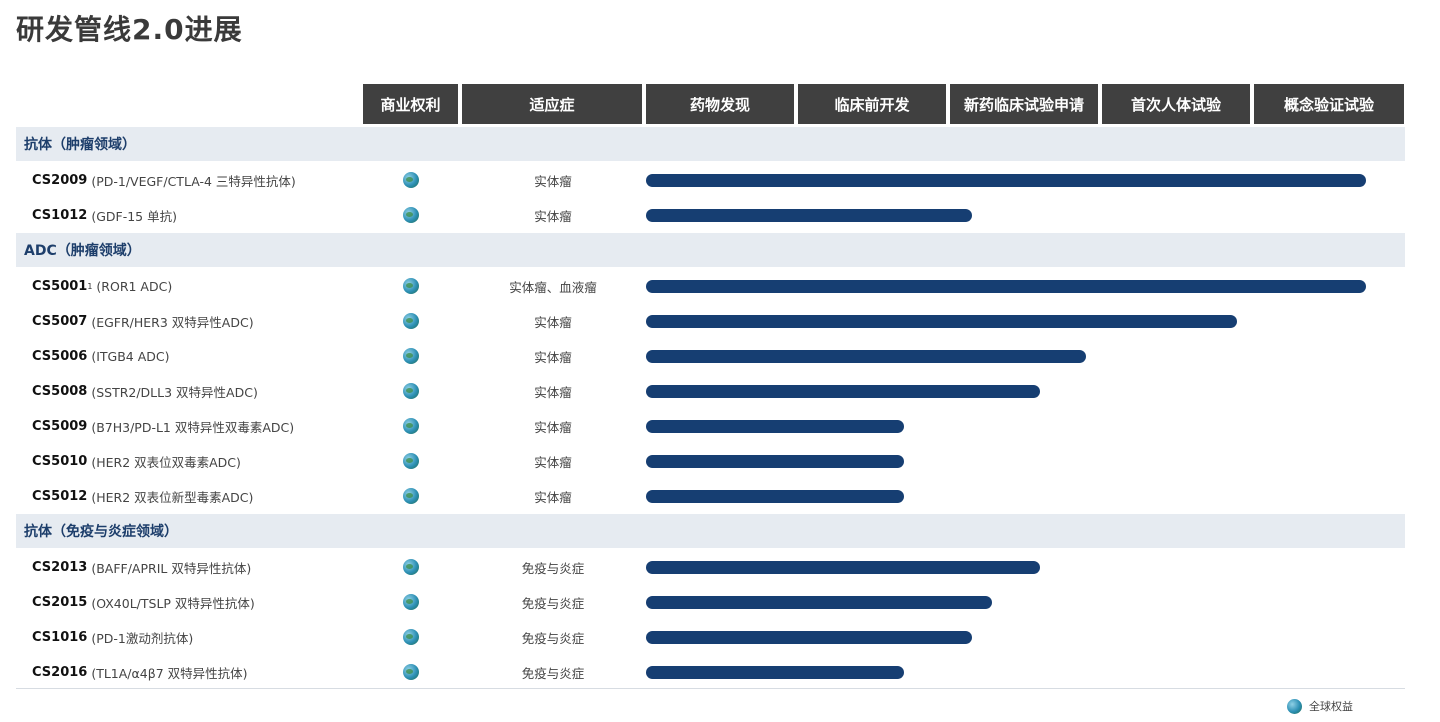  I want to click on table-row: CS2013 (BAFF/APRIL 双特异性抗体) 免疫与炎症, so click(710, 567).